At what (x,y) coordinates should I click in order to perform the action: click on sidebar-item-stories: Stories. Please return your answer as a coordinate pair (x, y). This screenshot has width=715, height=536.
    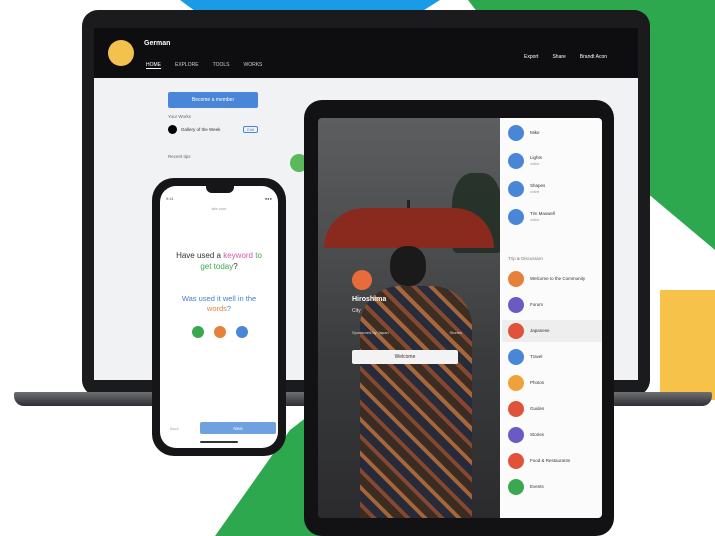
    Looking at the image, I should click on (554, 435).